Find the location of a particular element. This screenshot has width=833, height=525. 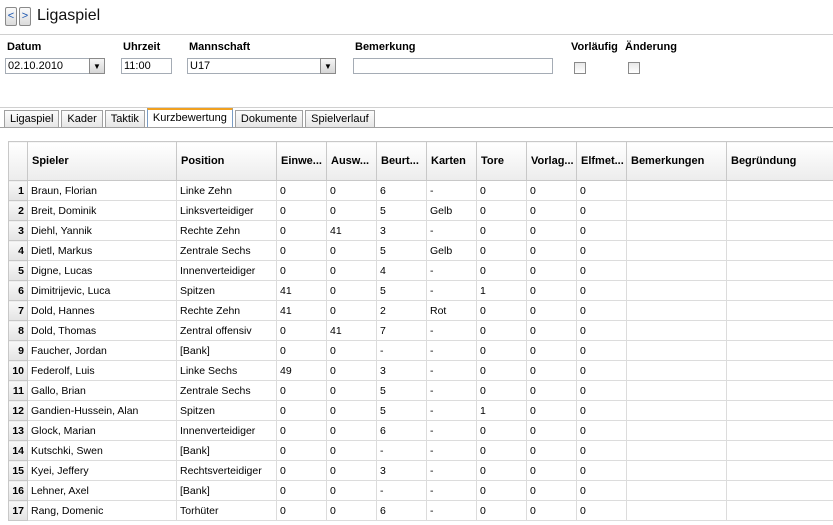

table-row: 3 Diehl, Yannik Rechte Zehn 0 41 3-0 0 0 is located at coordinates (420, 230).